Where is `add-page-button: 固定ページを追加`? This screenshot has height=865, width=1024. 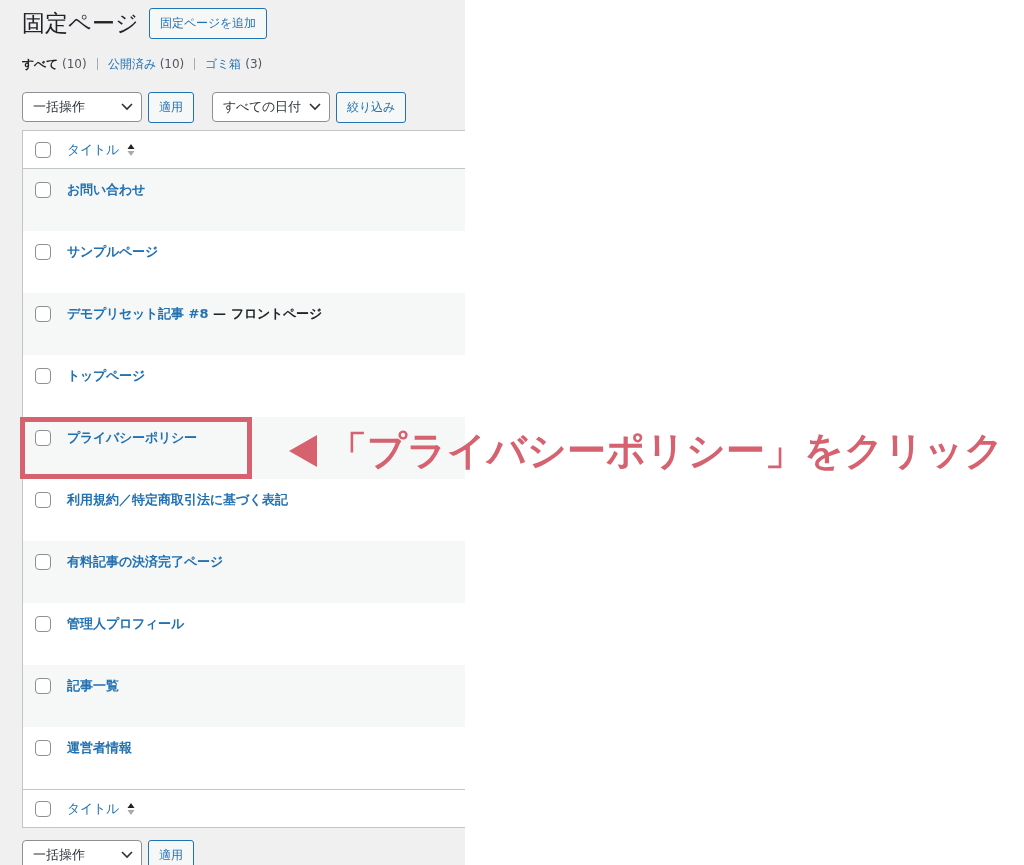
add-page-button: 固定ページを追加 is located at coordinates (208, 23).